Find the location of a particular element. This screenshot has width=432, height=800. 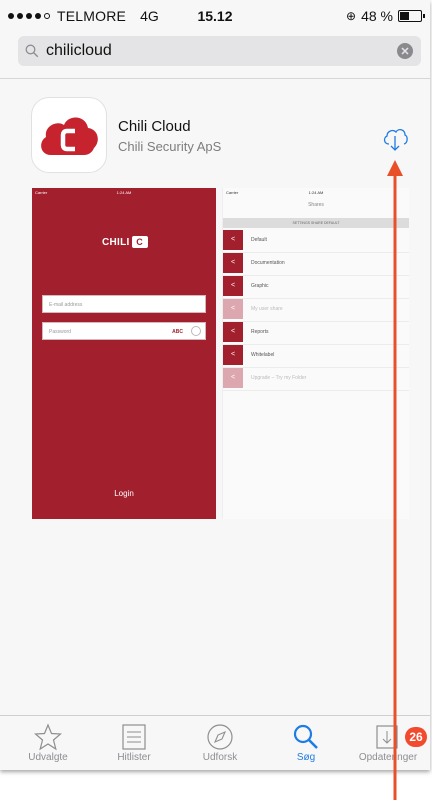

rotation-lock-icon: ⊕ is located at coordinates (351, 16).